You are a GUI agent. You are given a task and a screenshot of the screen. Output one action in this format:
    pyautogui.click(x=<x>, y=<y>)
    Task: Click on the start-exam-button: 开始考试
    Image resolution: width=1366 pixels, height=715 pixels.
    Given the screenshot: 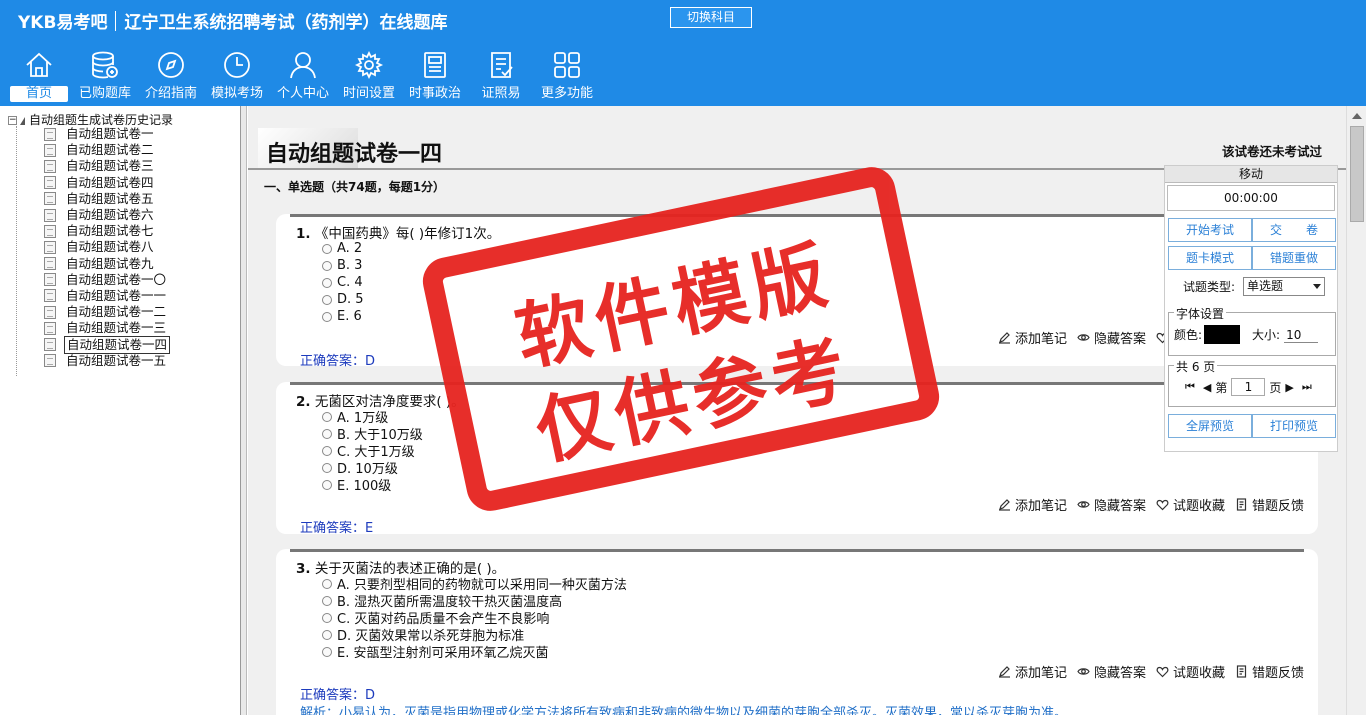 What is the action you would take?
    pyautogui.click(x=1210, y=230)
    